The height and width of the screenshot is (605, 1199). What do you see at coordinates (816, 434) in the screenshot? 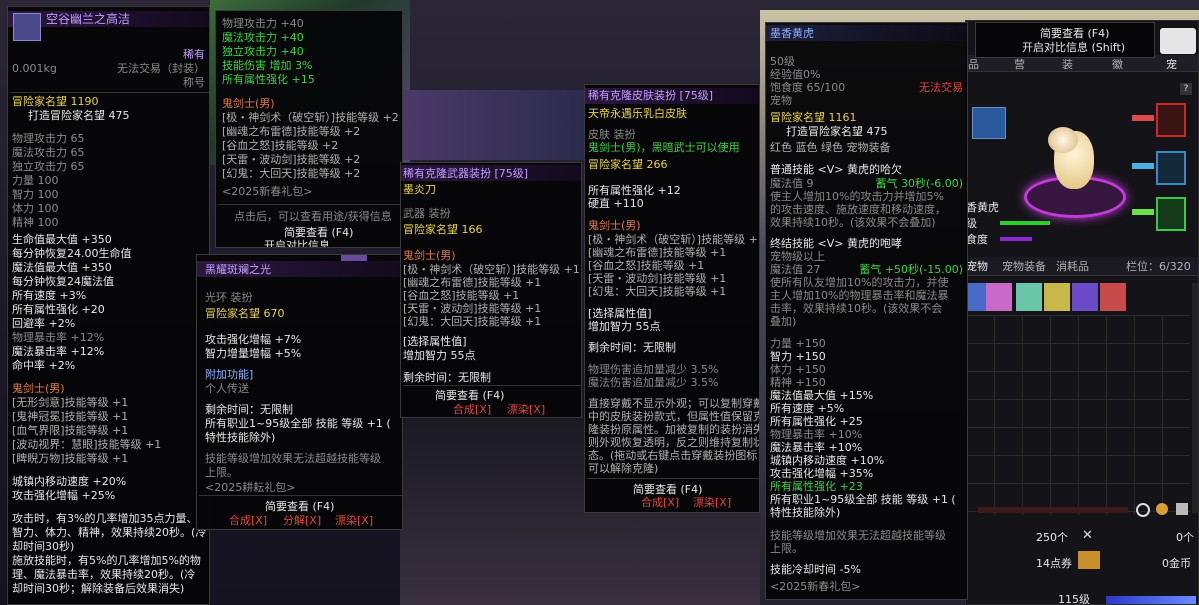
I see `stat-line: 物理暴击率 +10%` at bounding box center [816, 434].